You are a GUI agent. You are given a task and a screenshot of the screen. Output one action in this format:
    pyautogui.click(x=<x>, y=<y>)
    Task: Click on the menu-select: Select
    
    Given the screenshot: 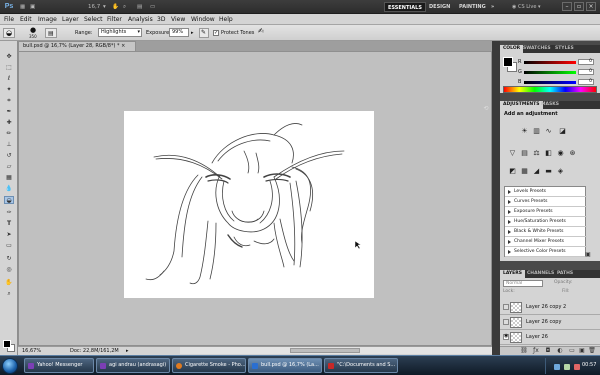 What is the action you would take?
    pyautogui.click(x=93, y=19)
    